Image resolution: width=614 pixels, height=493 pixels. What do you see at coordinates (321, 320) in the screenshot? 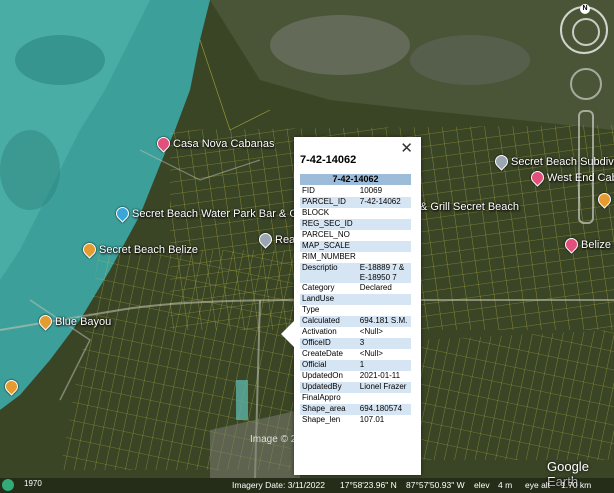
I see `attribute-key: Calculated` at bounding box center [321, 320].